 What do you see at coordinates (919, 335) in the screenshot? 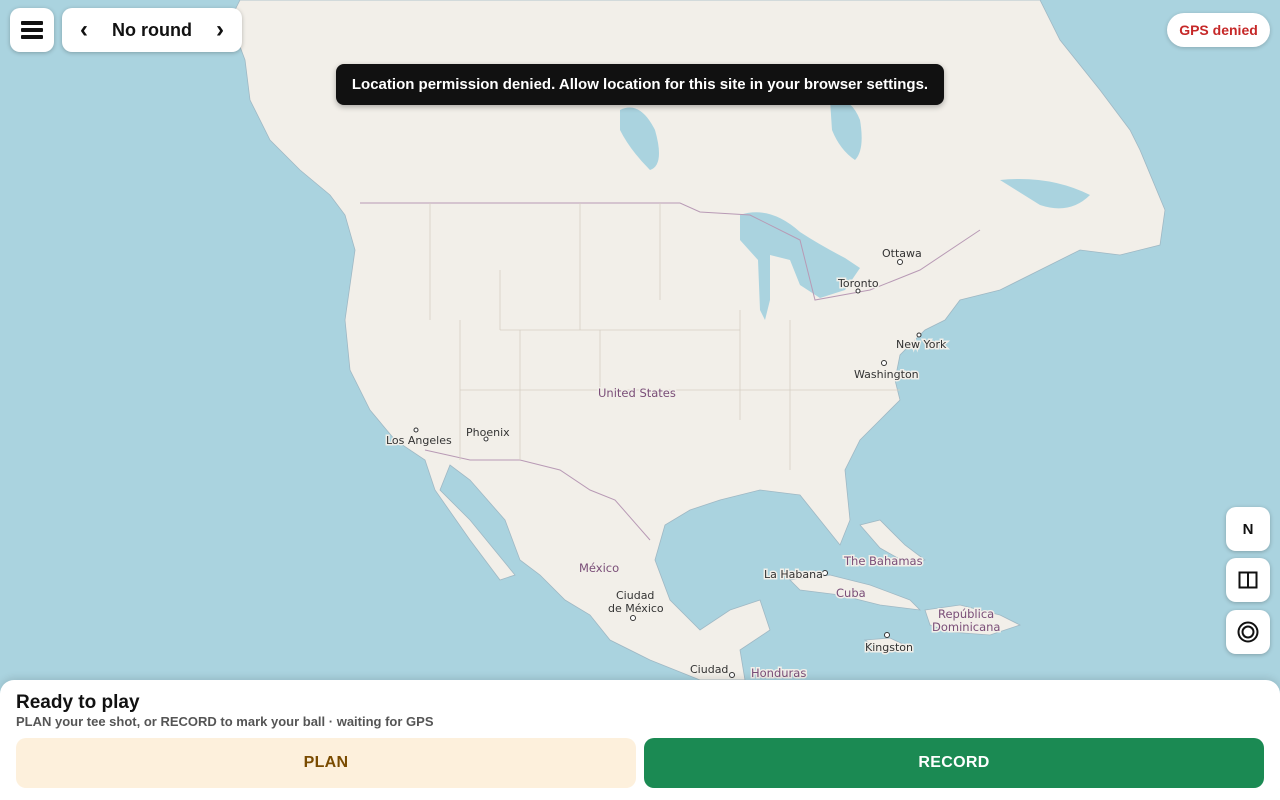
I see `city-marker-new-york` at bounding box center [919, 335].